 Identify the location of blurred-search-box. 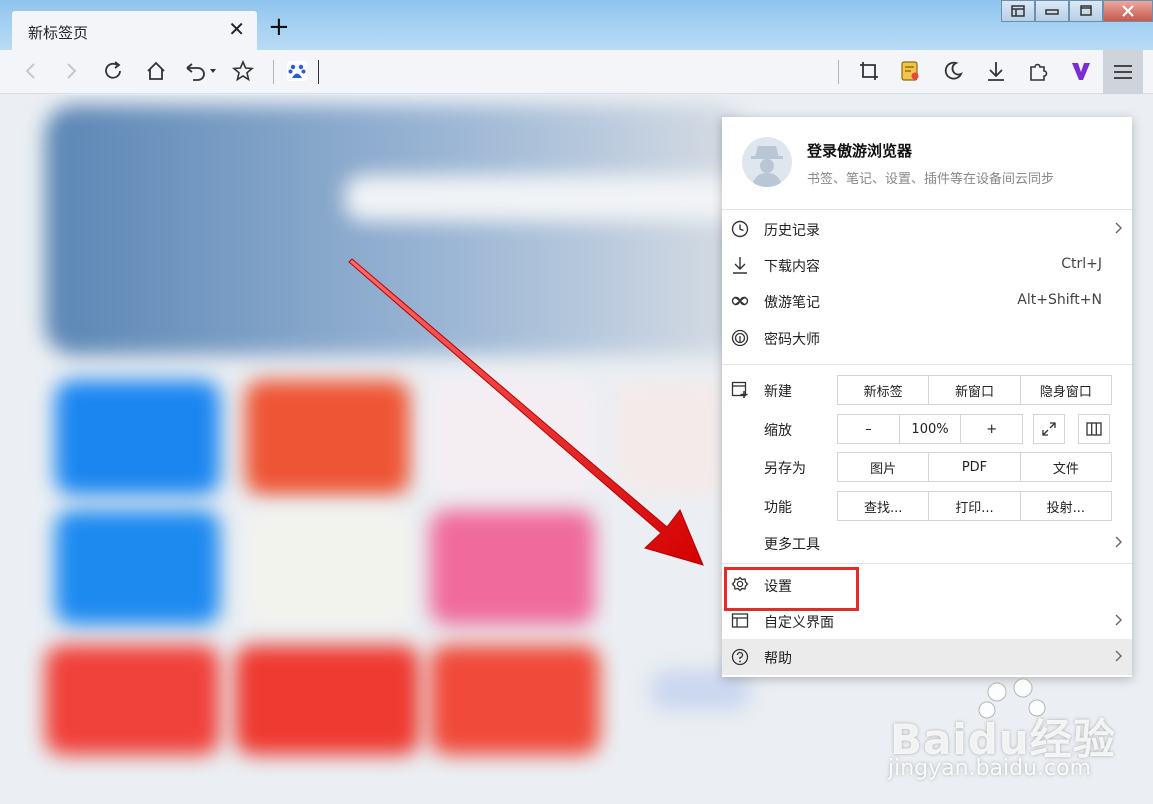
(555, 198).